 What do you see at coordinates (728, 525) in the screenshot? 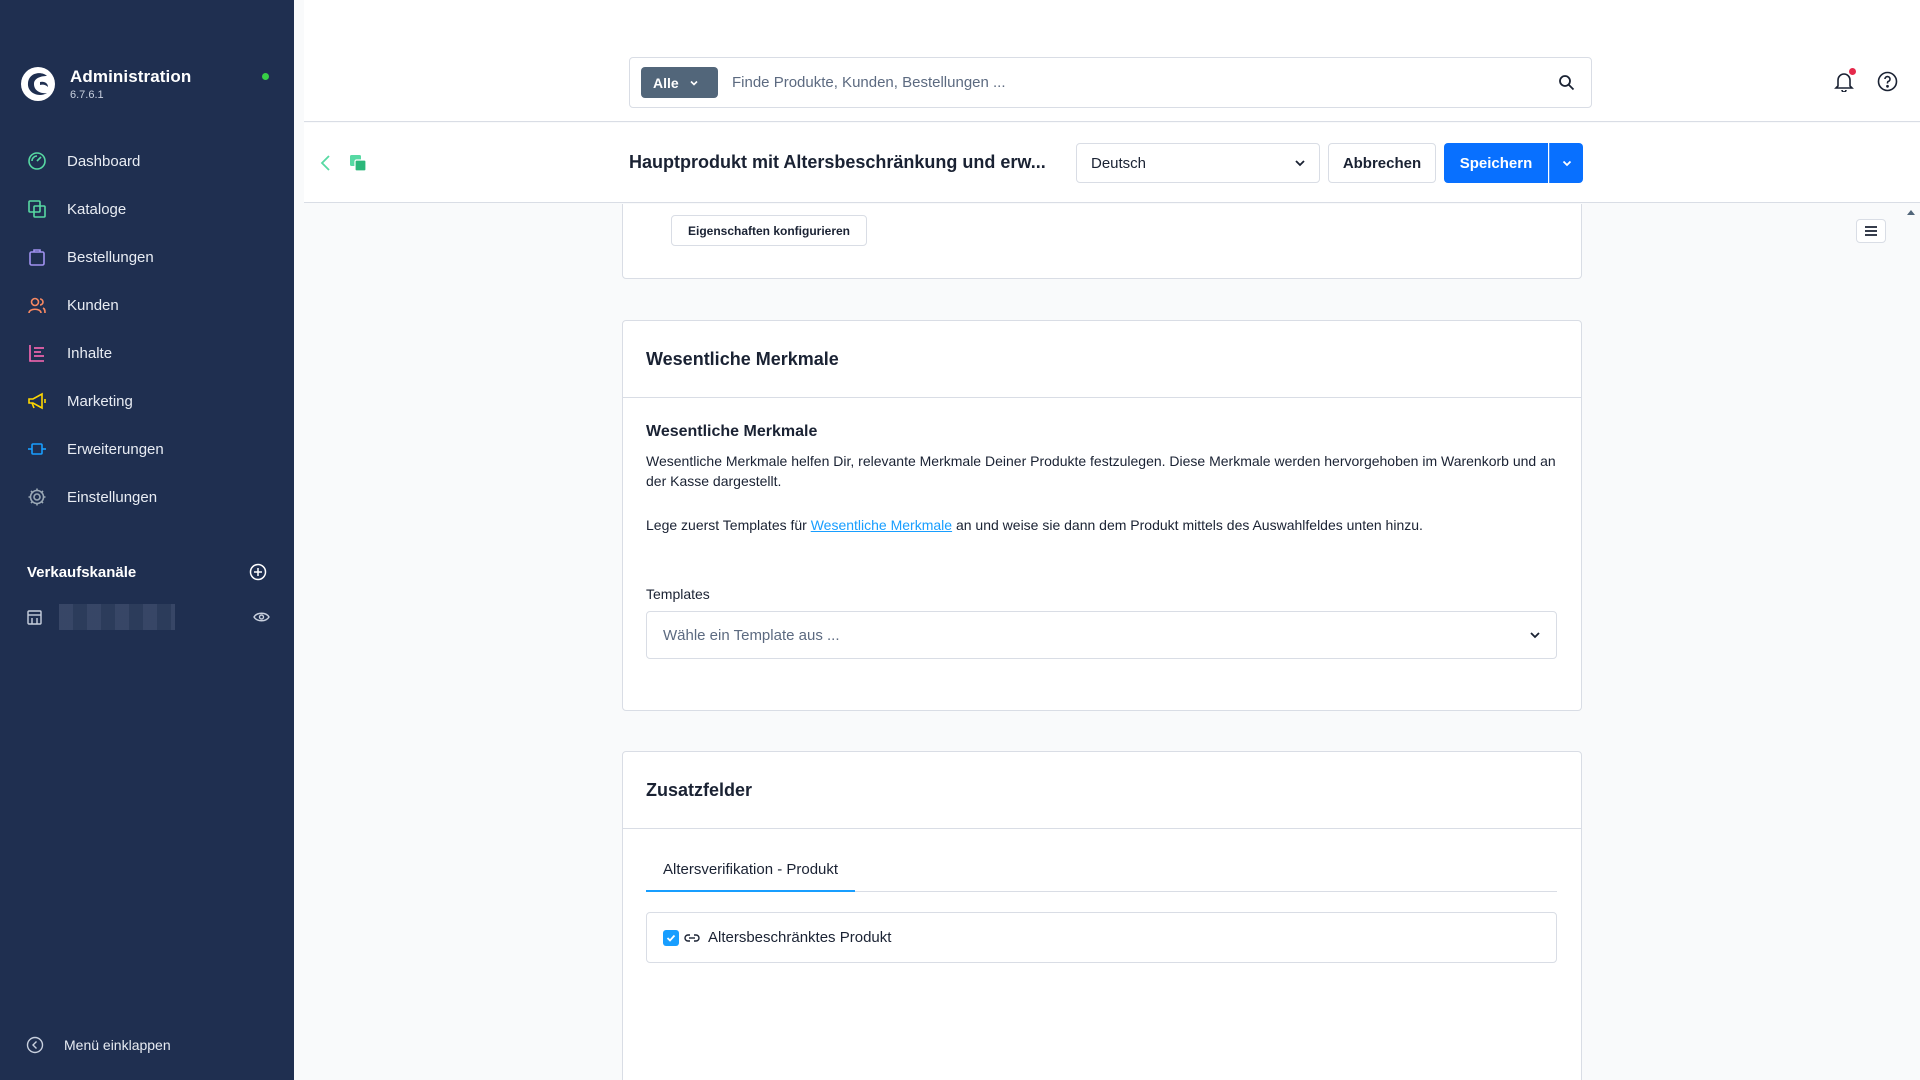
I see `hint-text-before: Lege zuerst Templates für` at bounding box center [728, 525].